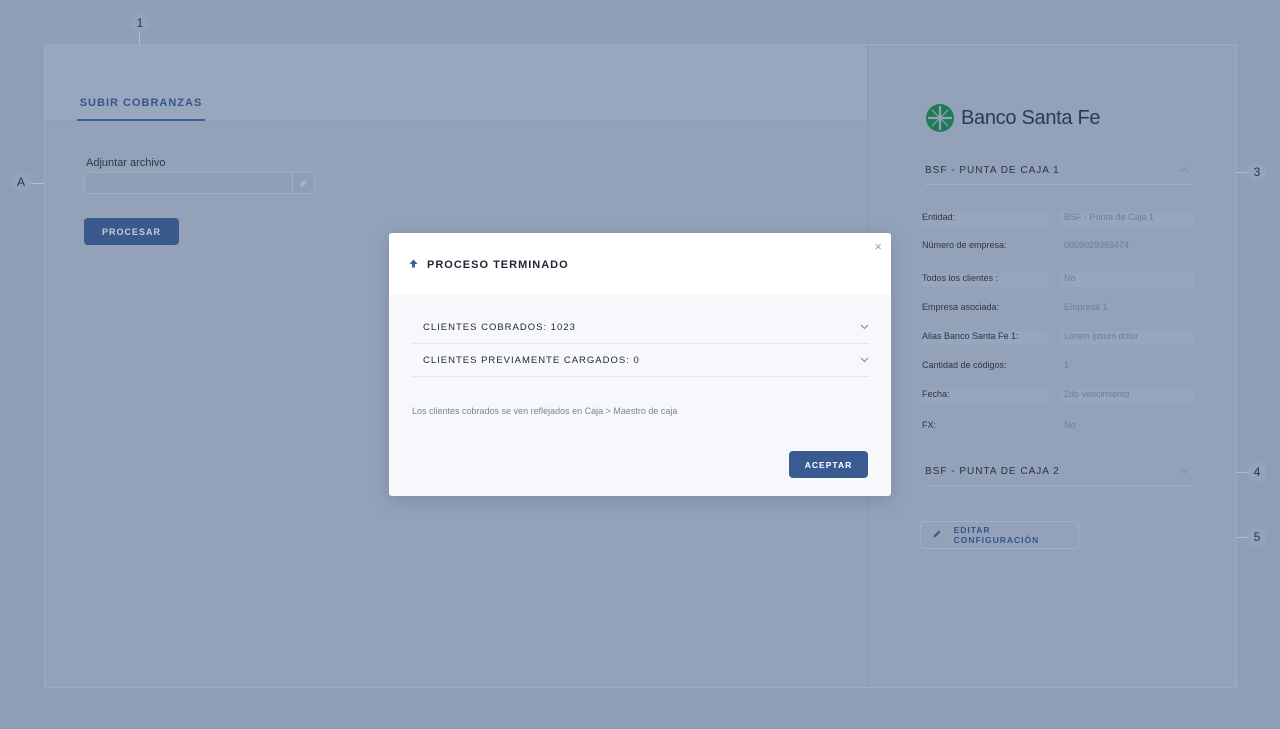 The height and width of the screenshot is (729, 1280). I want to click on field-label: Cantidad de códigos:, so click(964, 365).